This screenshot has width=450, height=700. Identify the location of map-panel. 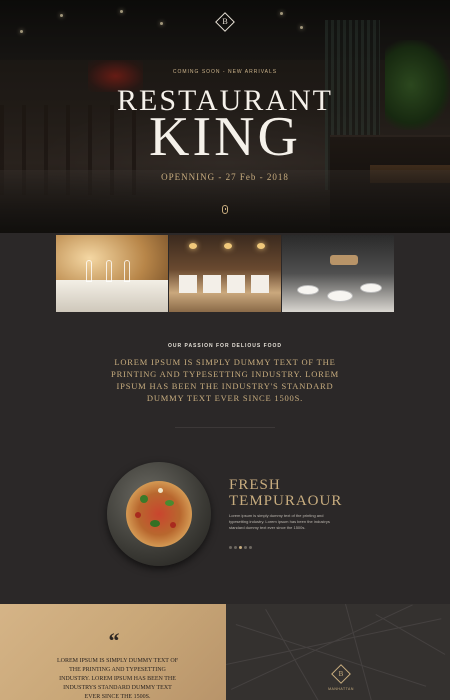
(338, 652).